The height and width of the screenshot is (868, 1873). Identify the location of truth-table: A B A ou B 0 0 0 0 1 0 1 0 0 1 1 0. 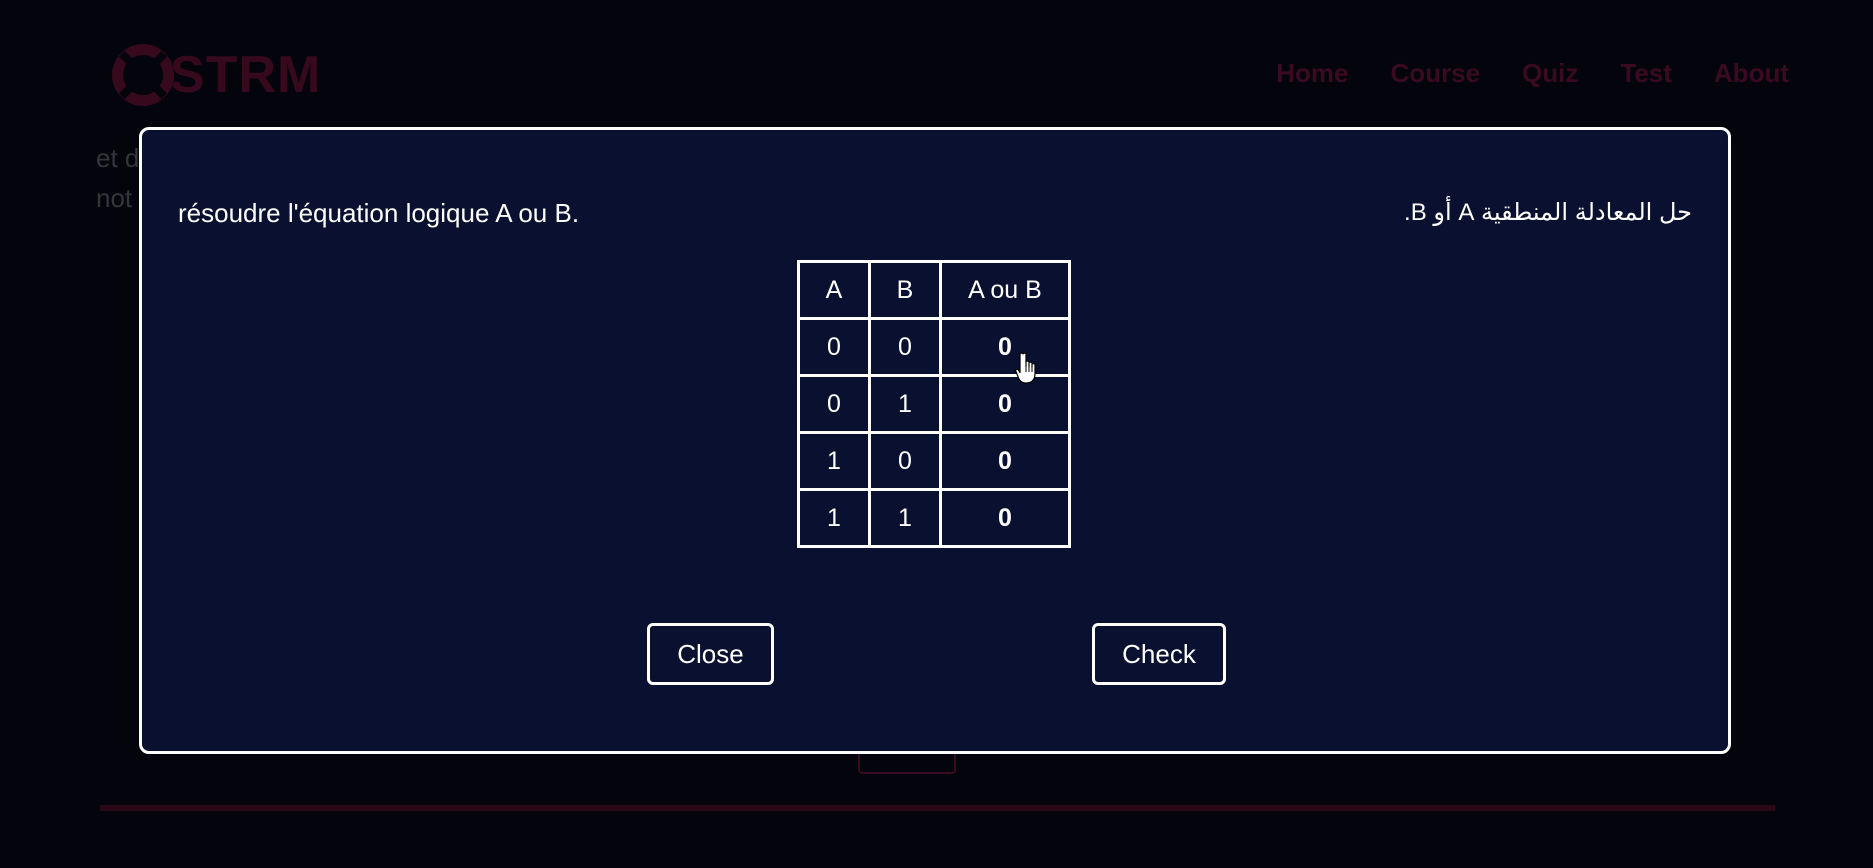
(934, 404).